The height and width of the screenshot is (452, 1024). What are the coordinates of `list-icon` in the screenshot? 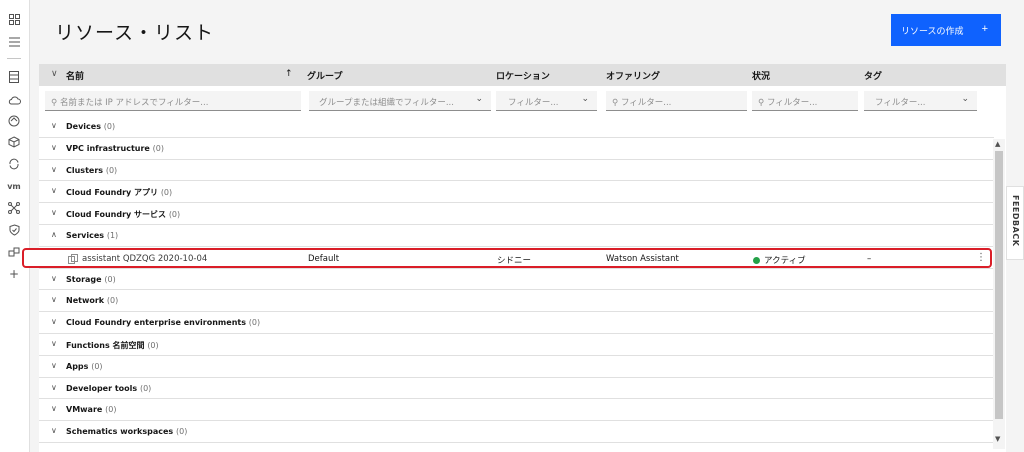 It's located at (14, 42).